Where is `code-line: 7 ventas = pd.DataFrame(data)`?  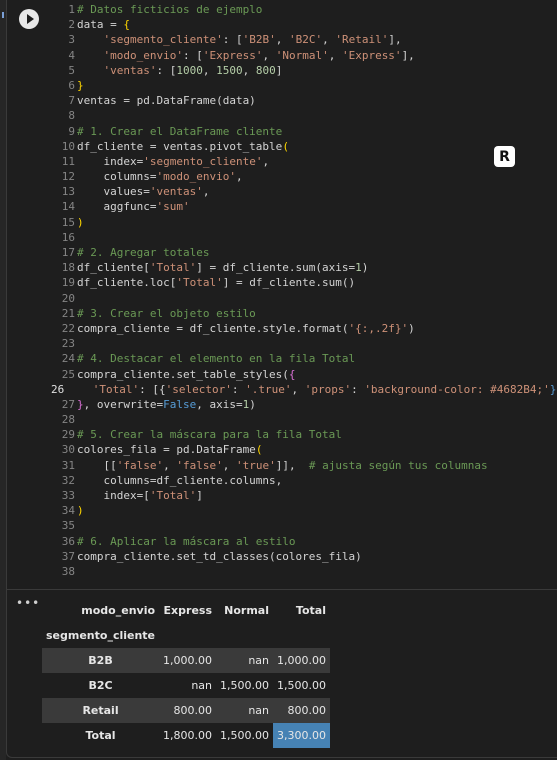 code-line: 7 ventas = pd.DataFrame(data) is located at coordinates (303, 100).